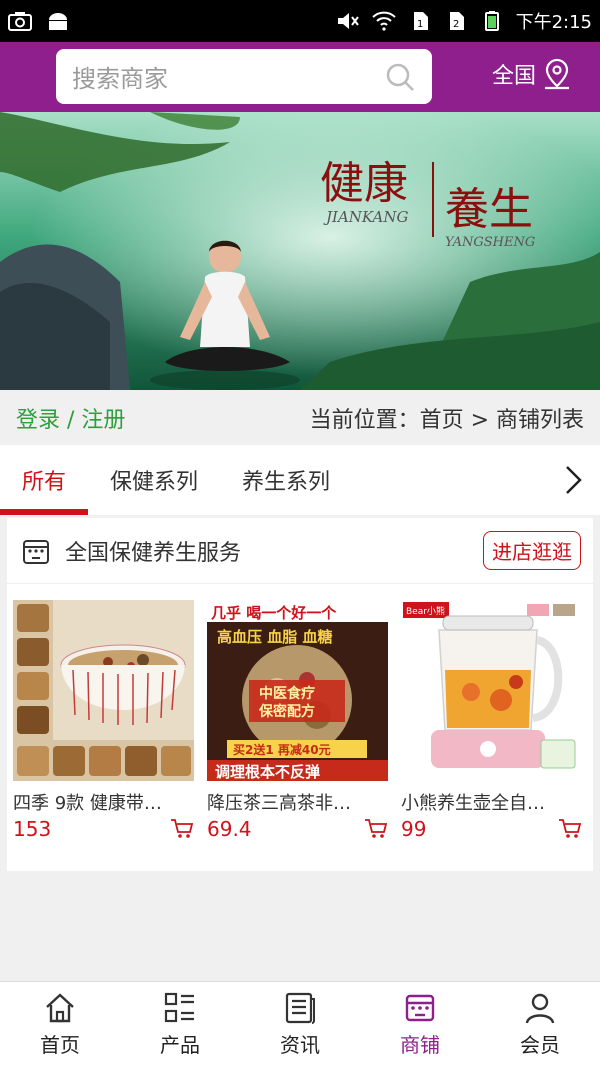 The width and height of the screenshot is (600, 1067). Describe the element at coordinates (244, 76) in the screenshot. I see `search-input: 搜索商家` at that location.